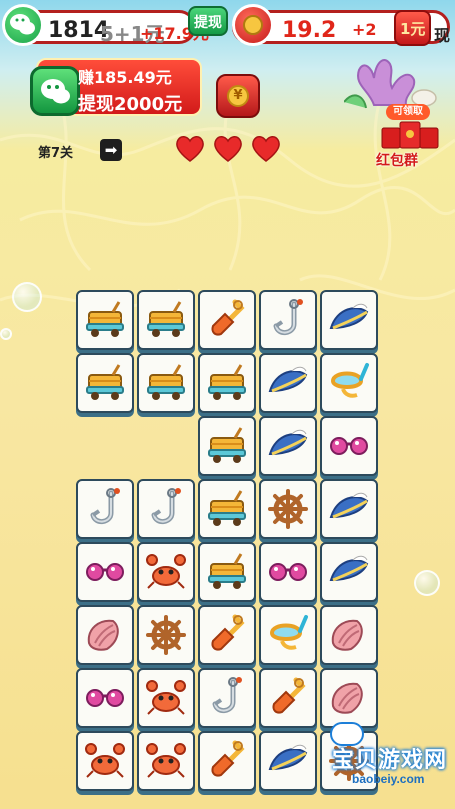  I want to click on claimable-badge: 可领取, so click(408, 112).